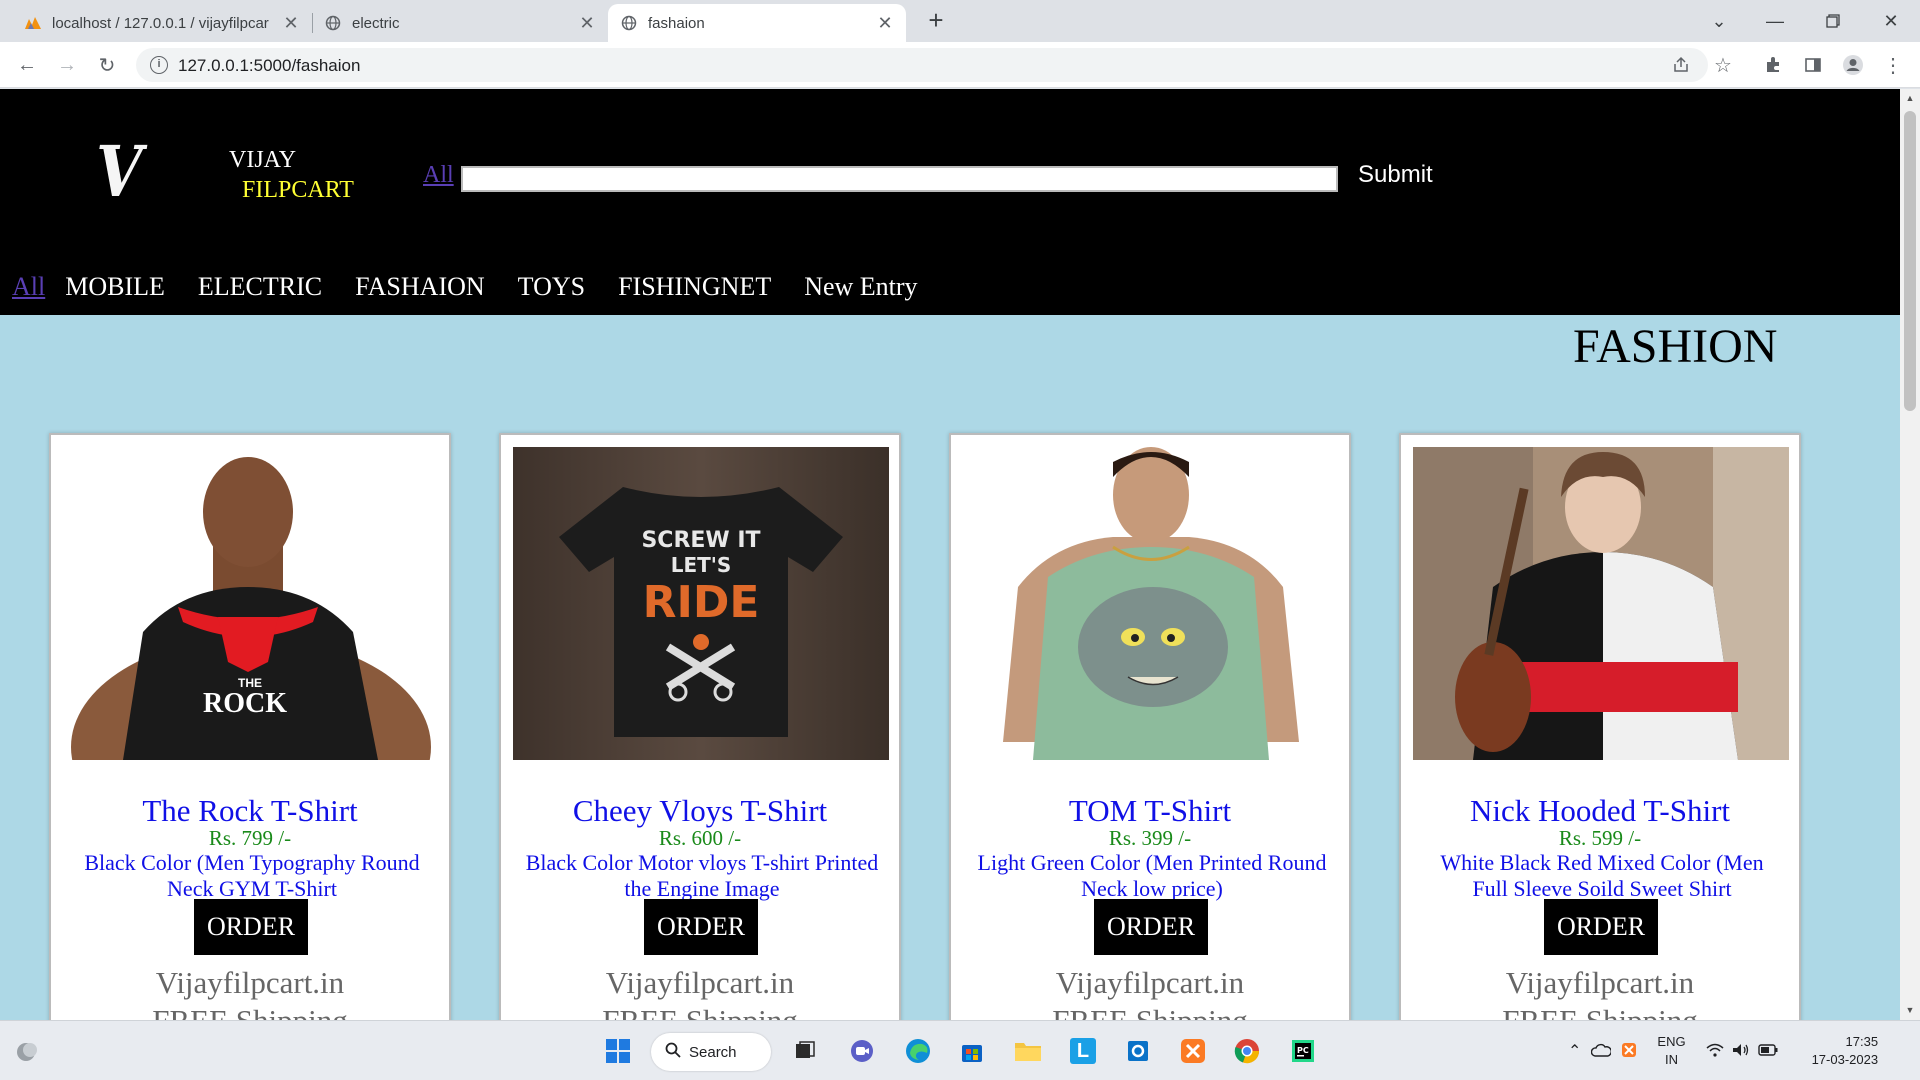 The image size is (1920, 1080). I want to click on tab-search-chevron-icon: ⌄, so click(1719, 21).